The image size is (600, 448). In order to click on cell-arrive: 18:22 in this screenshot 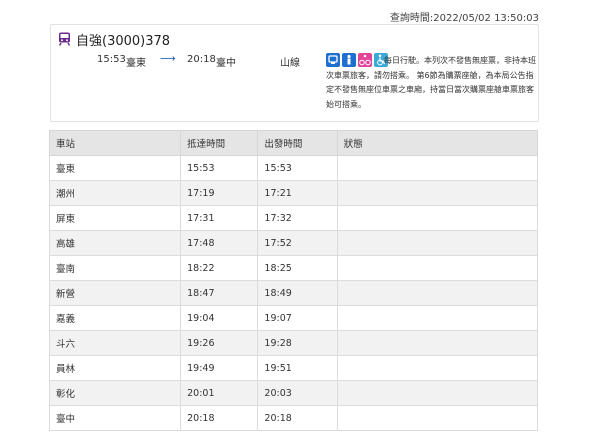, I will do `click(219, 268)`.